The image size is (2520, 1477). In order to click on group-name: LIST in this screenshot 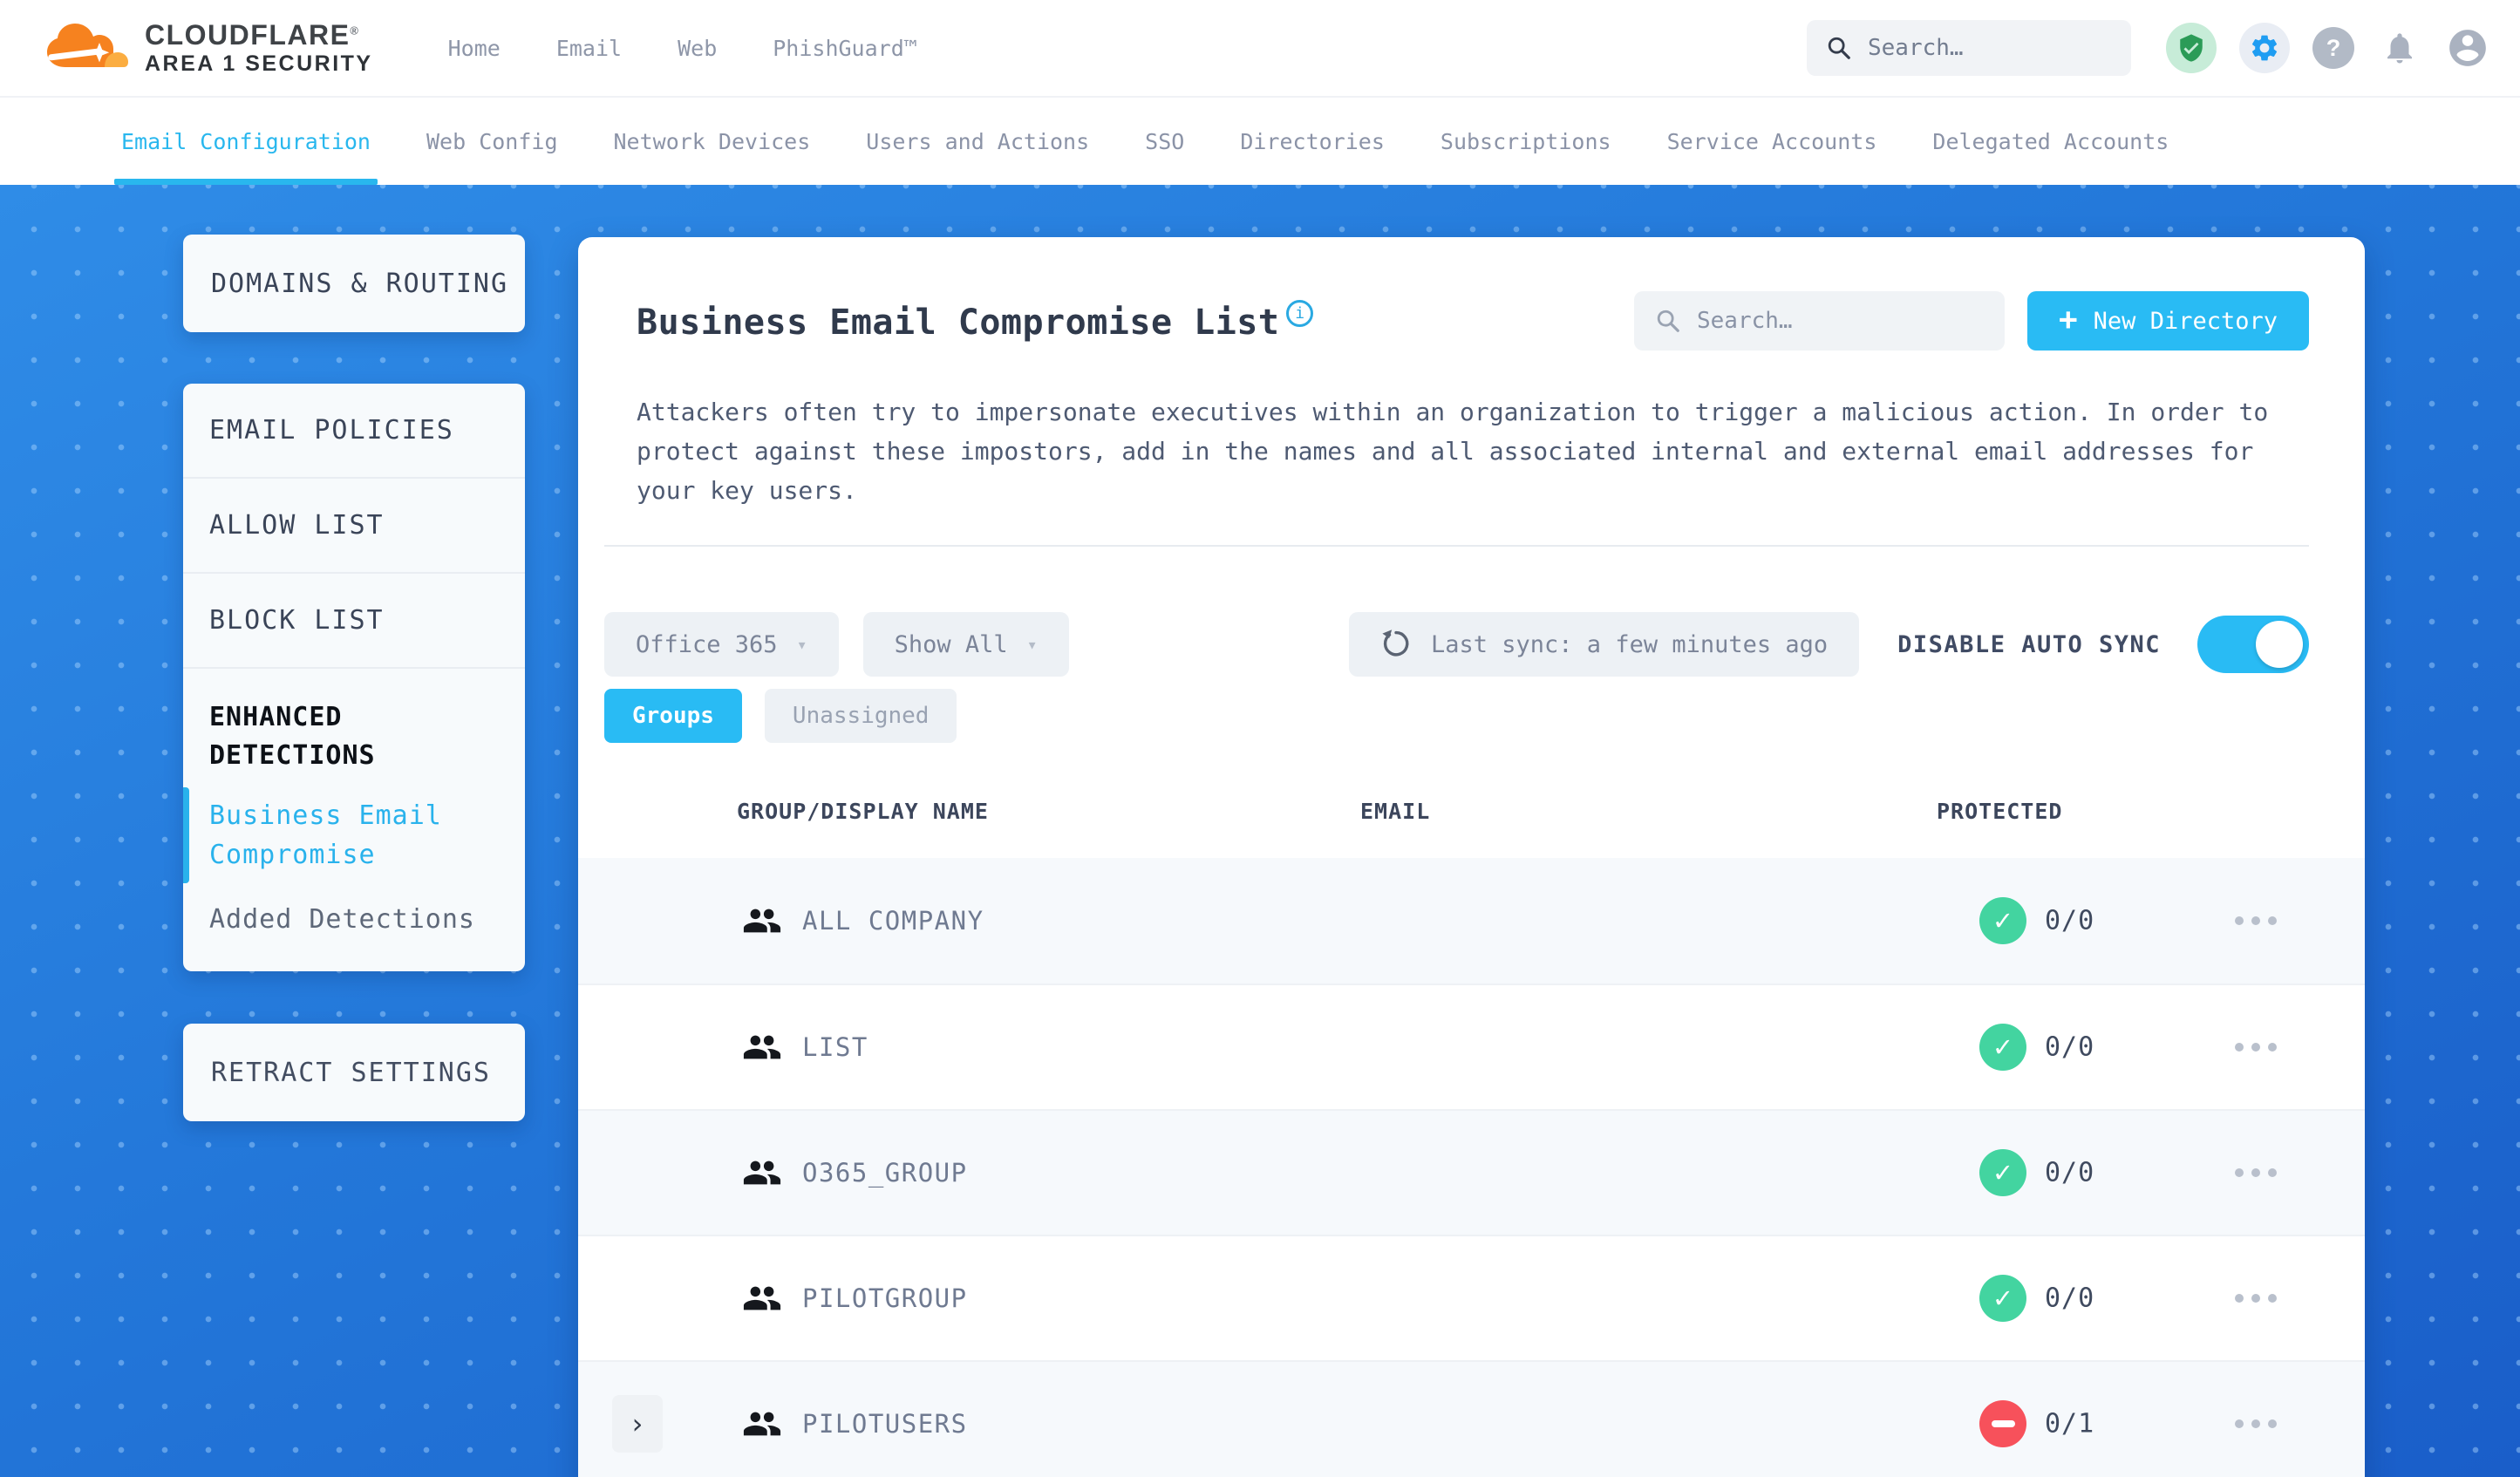, I will do `click(835, 1047)`.